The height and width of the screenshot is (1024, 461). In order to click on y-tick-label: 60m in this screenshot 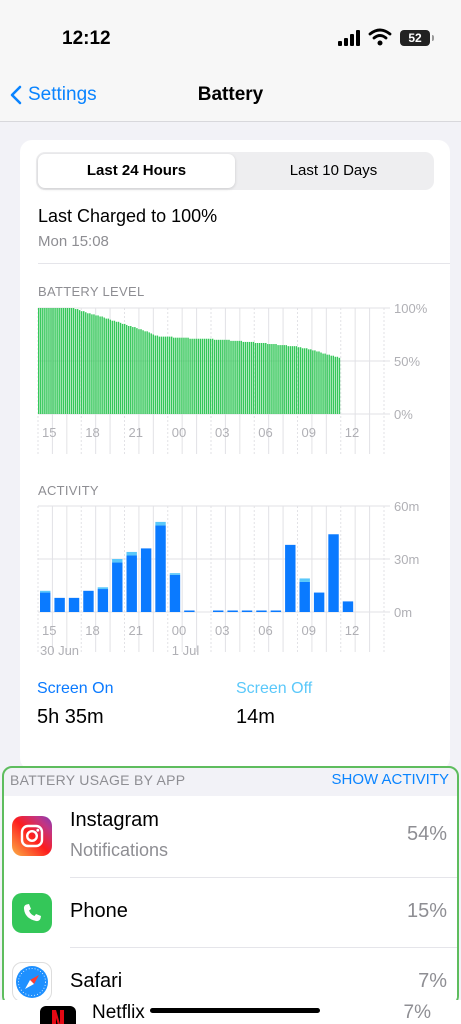, I will do `click(406, 506)`.